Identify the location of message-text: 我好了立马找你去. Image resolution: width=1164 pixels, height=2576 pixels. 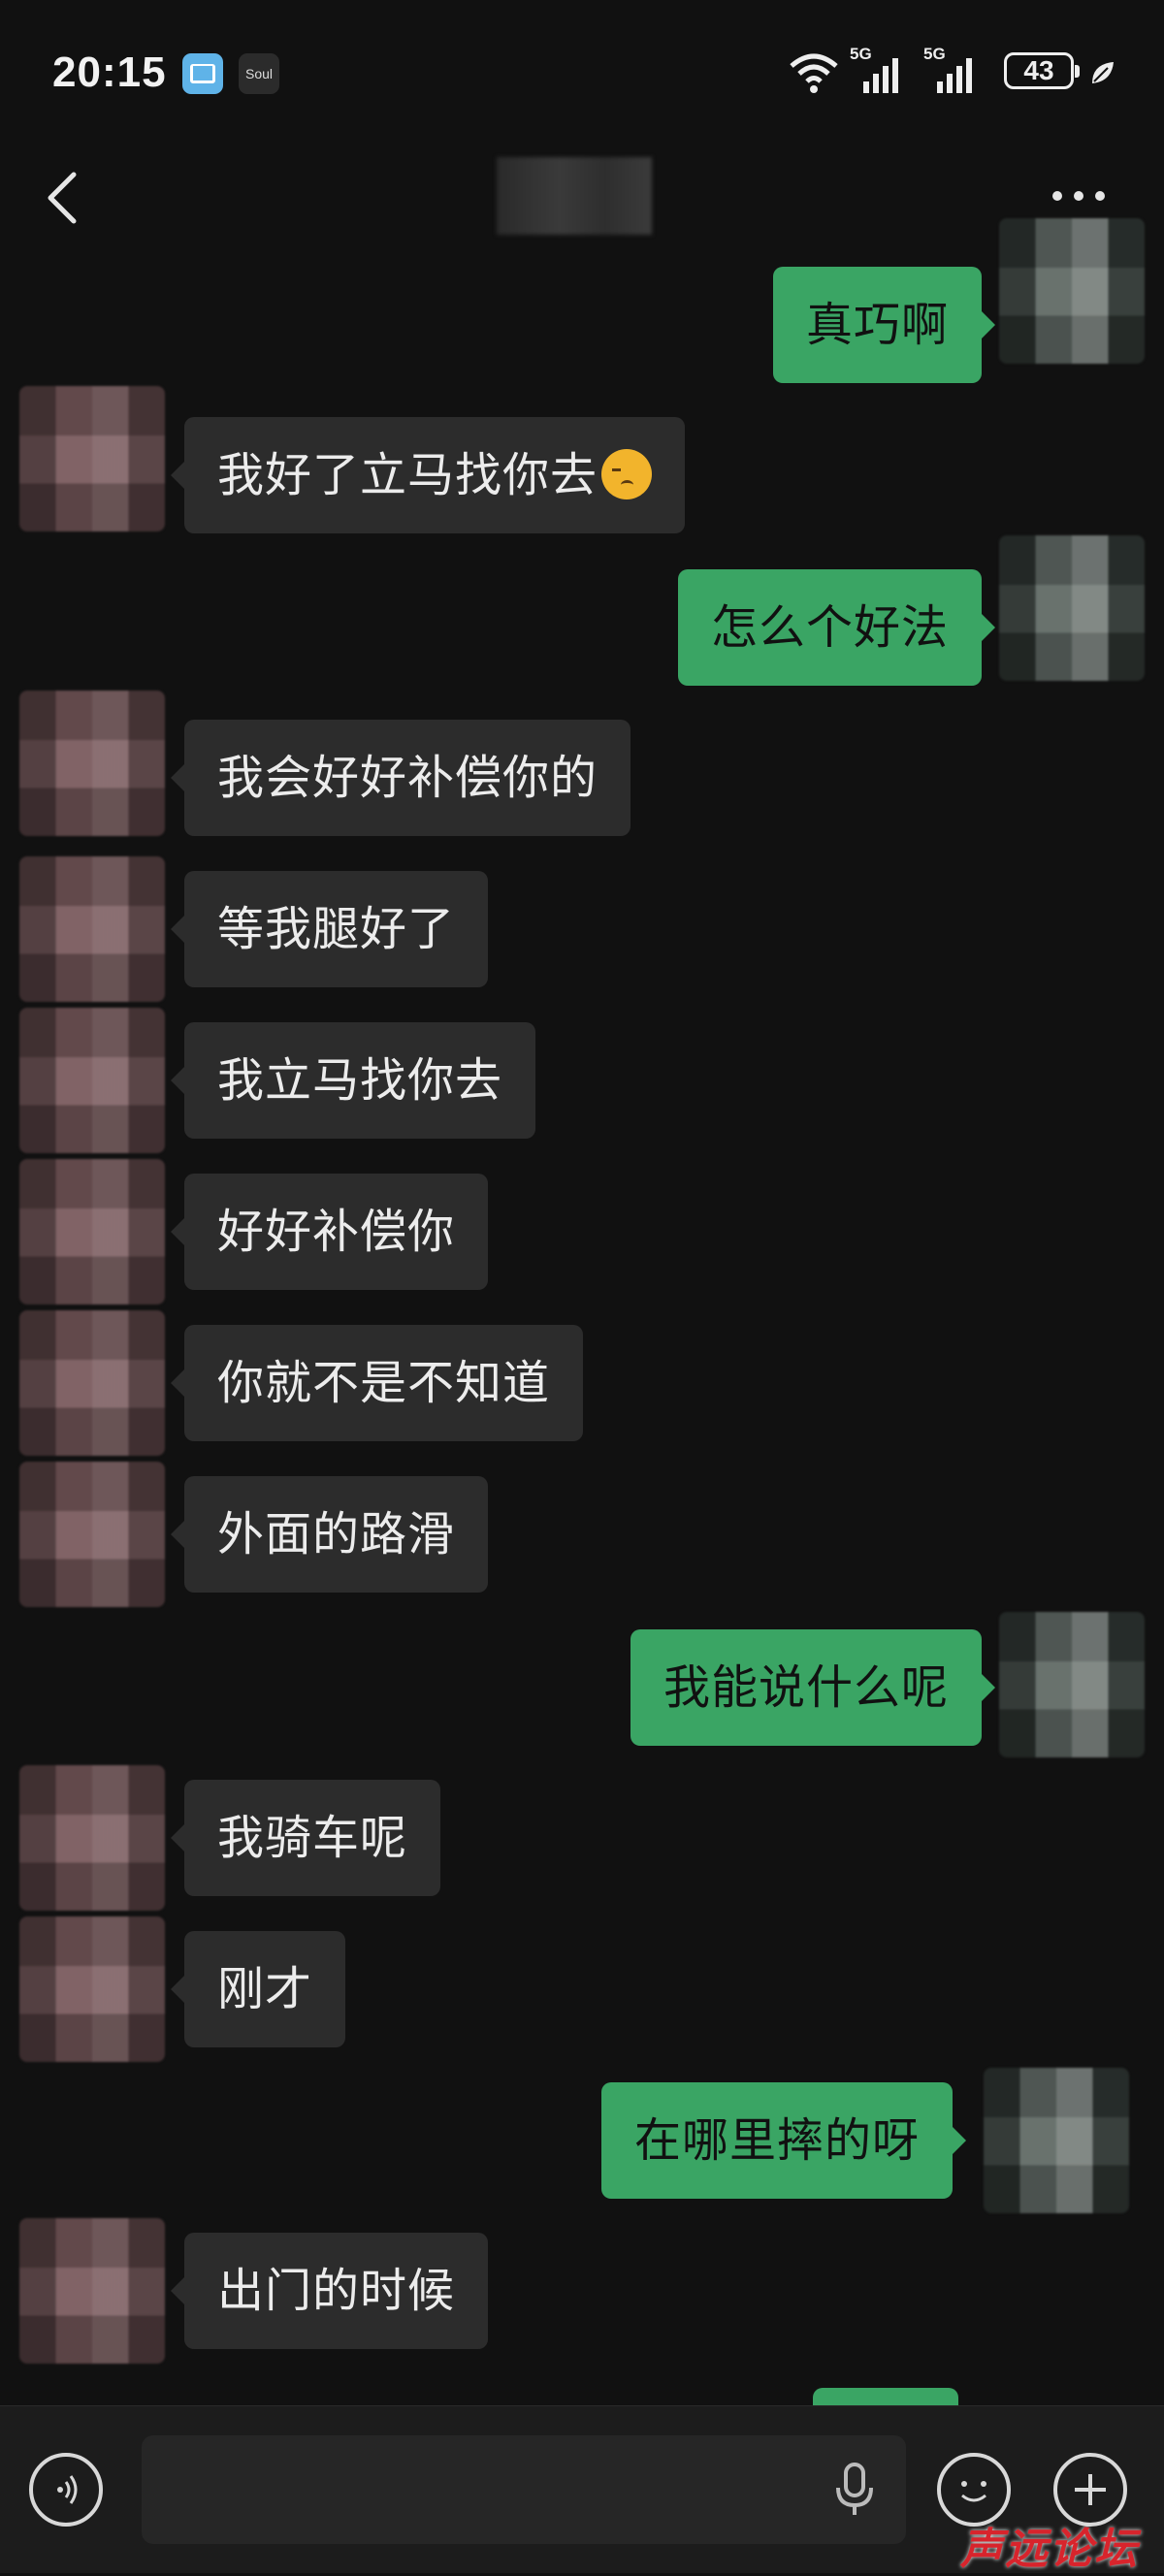
(407, 475).